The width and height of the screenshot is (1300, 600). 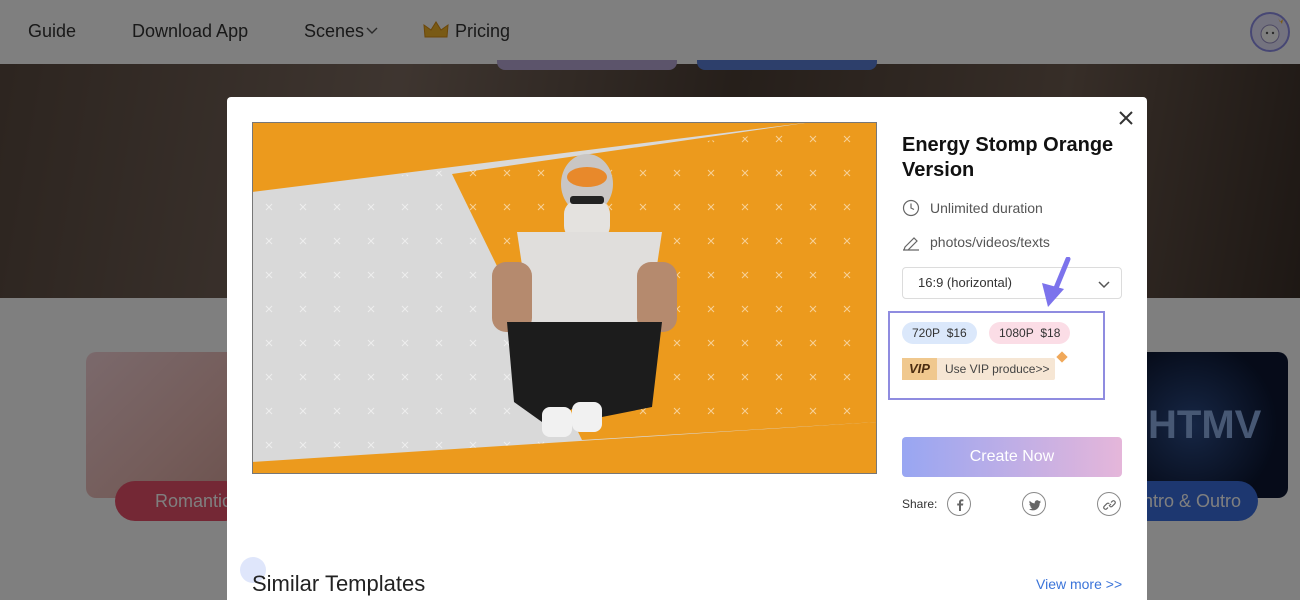 I want to click on similar-templates-heading: Similar Templates, so click(x=339, y=583).